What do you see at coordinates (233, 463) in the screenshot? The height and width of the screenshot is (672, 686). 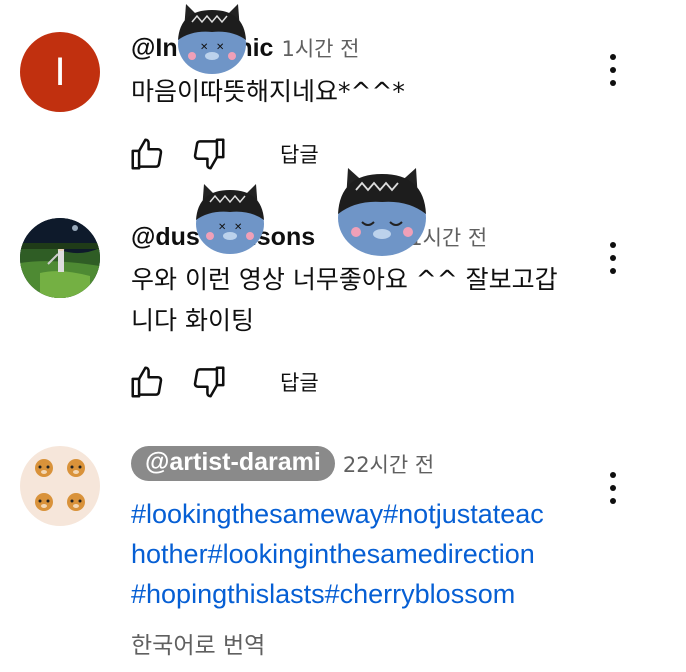 I see `author-handle-pill: @artist-darami` at bounding box center [233, 463].